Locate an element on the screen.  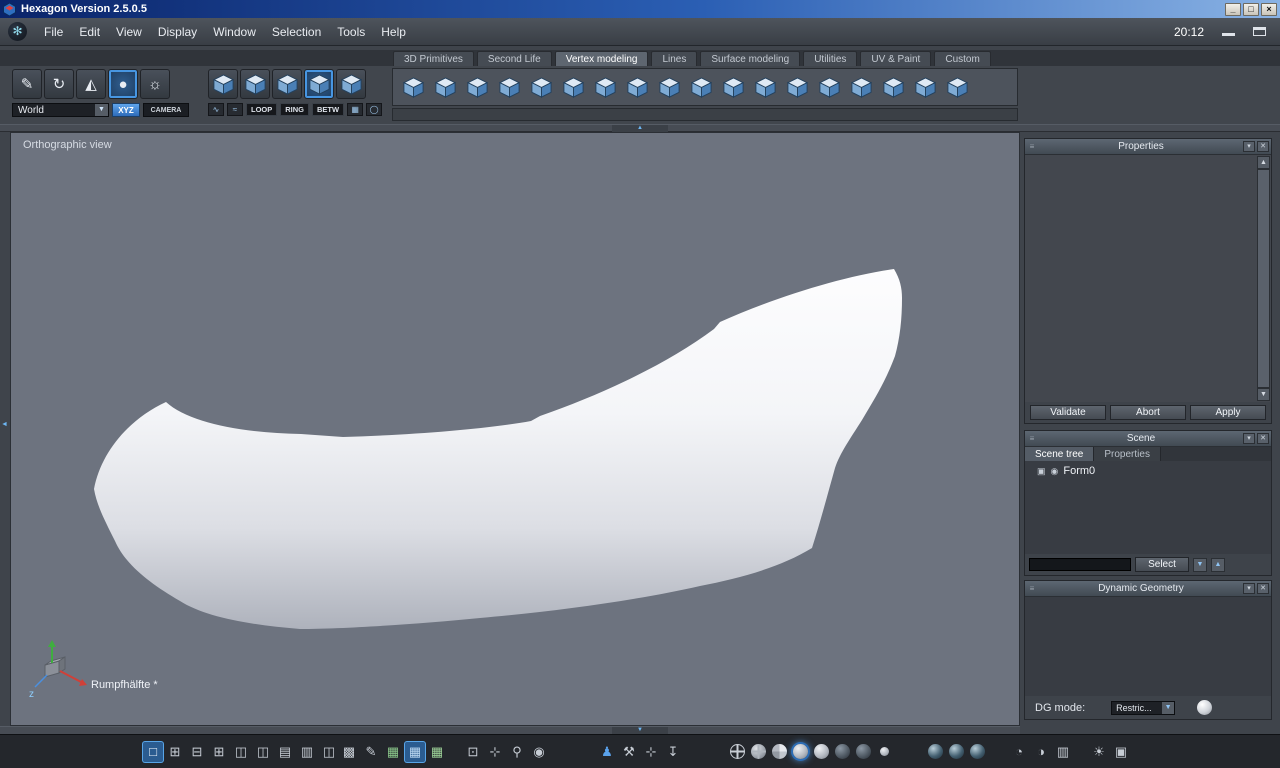
vertex-tool-01-icon is located at coordinates (413, 87).